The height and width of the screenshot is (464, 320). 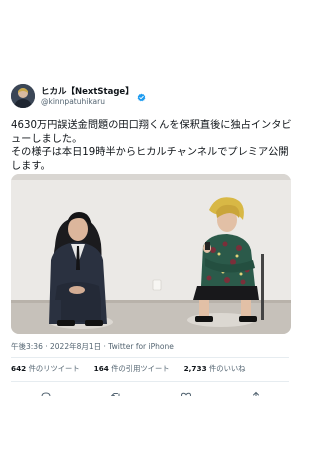 I want to click on account-name-row: ヒカル【NextStage】, so click(x=93, y=93).